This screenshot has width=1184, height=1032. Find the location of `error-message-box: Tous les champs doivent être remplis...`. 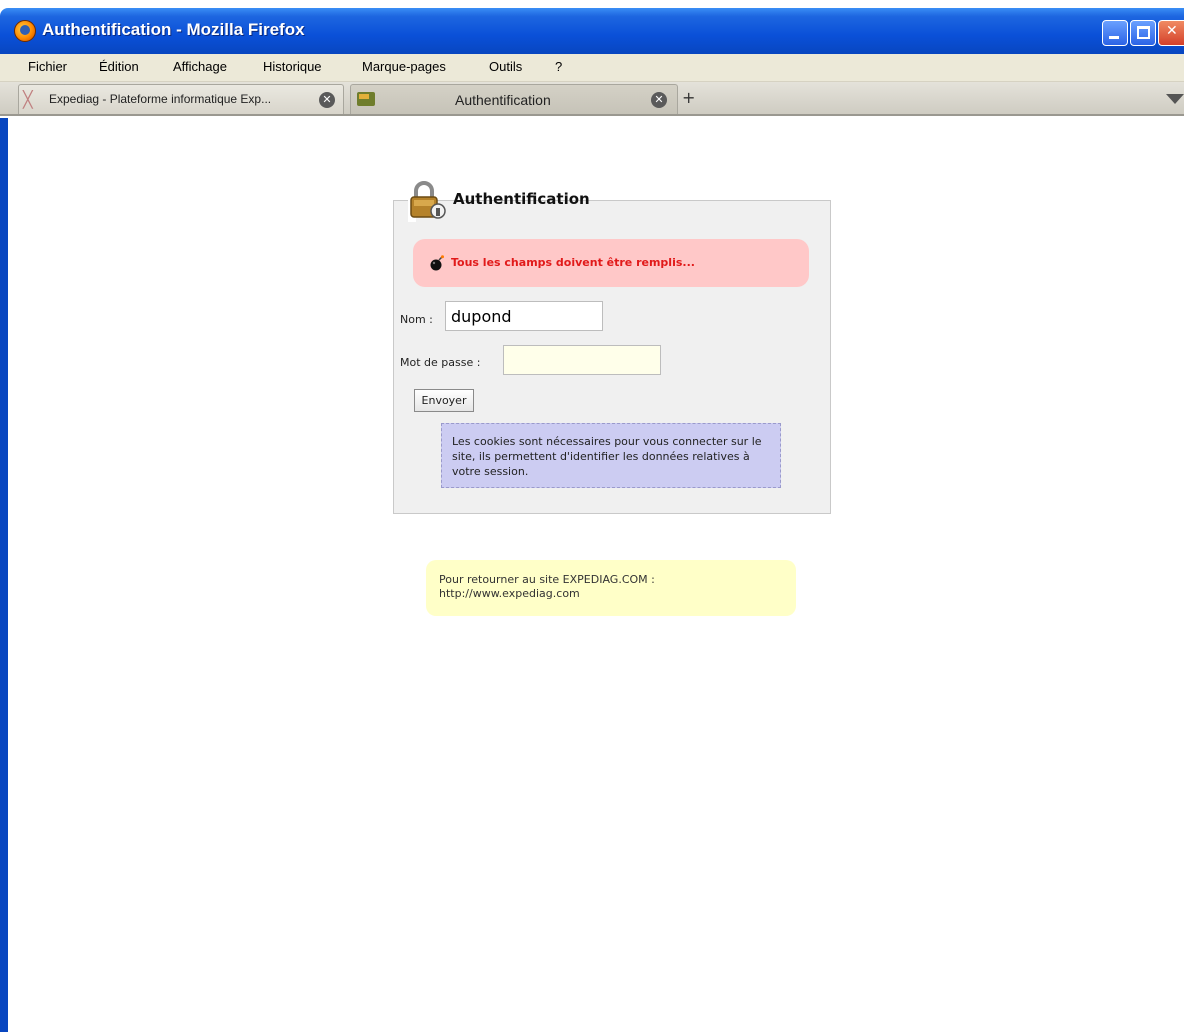

error-message-box: Tous les champs doivent être remplis... is located at coordinates (611, 263).